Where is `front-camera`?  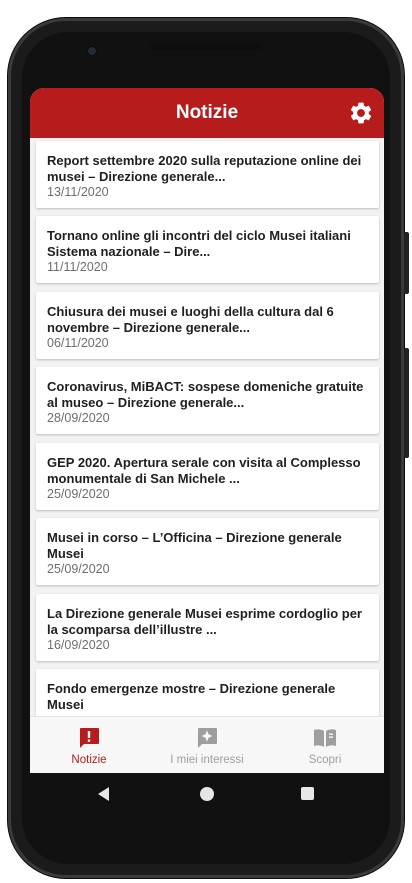 front-camera is located at coordinates (92, 51).